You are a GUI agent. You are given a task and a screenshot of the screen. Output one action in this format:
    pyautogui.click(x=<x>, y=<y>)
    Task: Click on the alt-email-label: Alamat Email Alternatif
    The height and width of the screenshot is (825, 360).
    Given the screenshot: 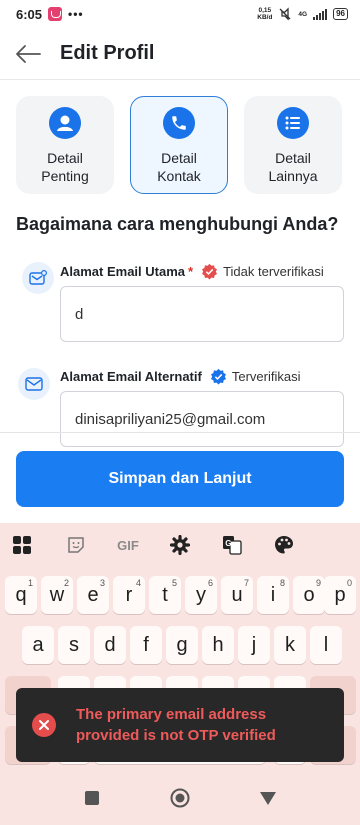 What is the action you would take?
    pyautogui.click(x=131, y=376)
    